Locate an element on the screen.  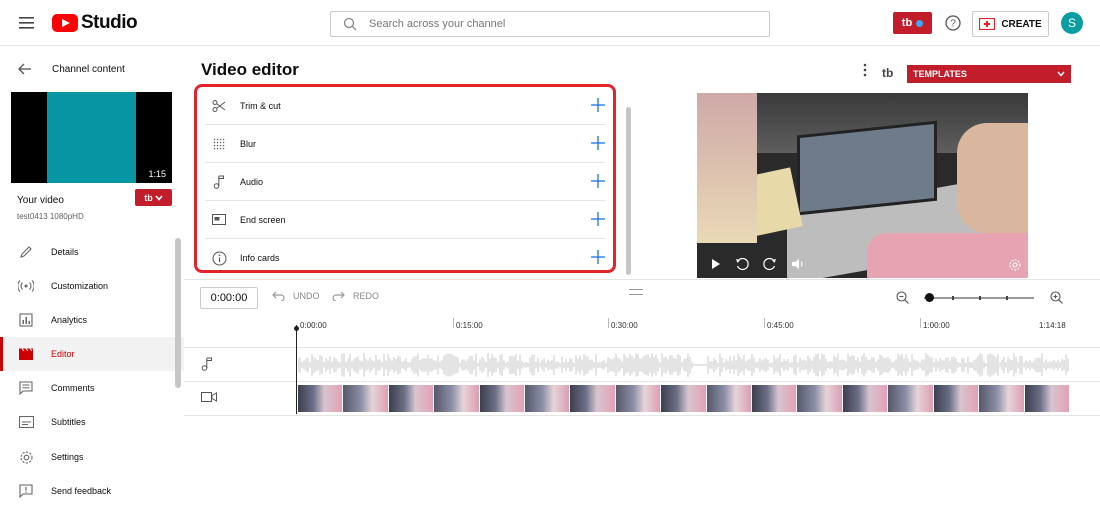
forward-10-icon is located at coordinates (770, 264).